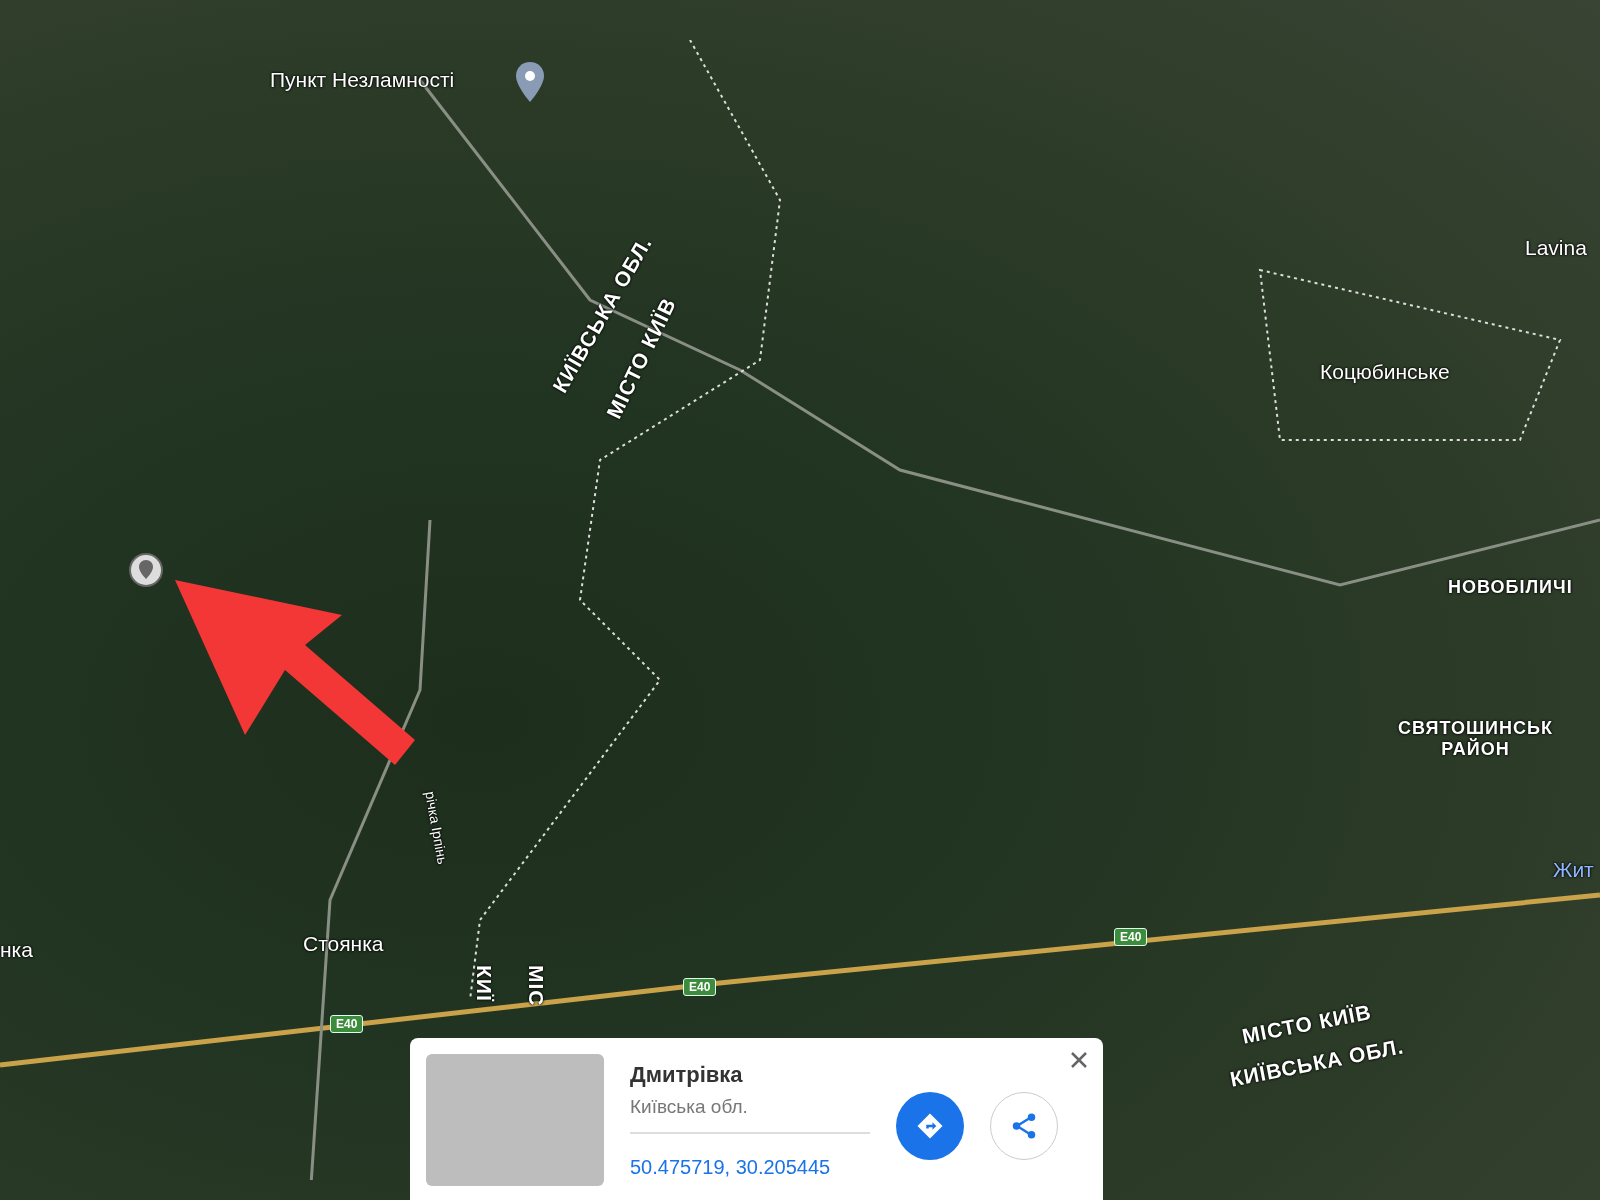 Image resolution: width=1600 pixels, height=1200 pixels. Describe the element at coordinates (1385, 372) in the screenshot. I see `map-label: Коцюбинське` at that location.